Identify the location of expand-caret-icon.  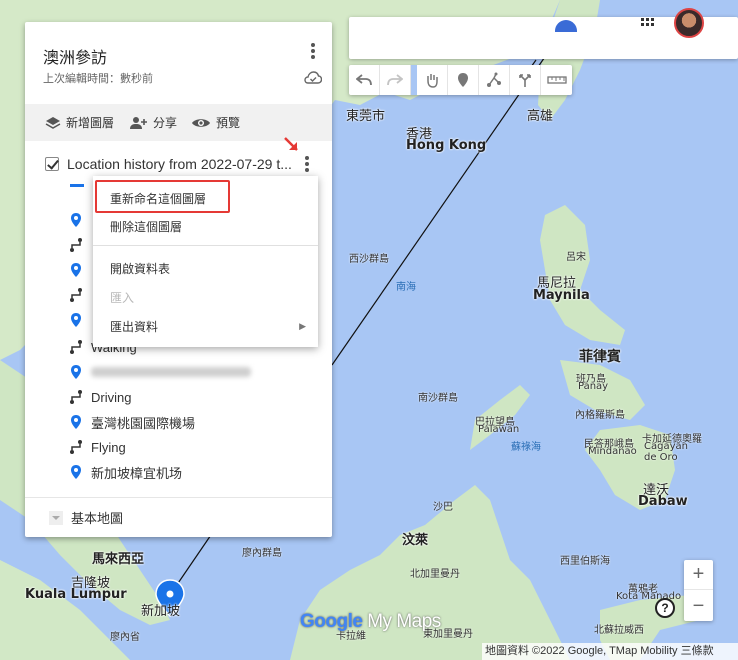
(56, 517).